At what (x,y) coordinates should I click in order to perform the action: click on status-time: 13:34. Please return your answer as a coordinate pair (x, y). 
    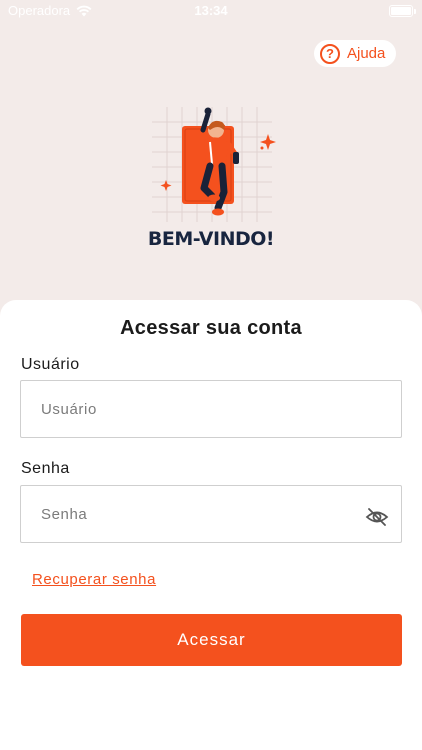
    Looking at the image, I should click on (211, 10).